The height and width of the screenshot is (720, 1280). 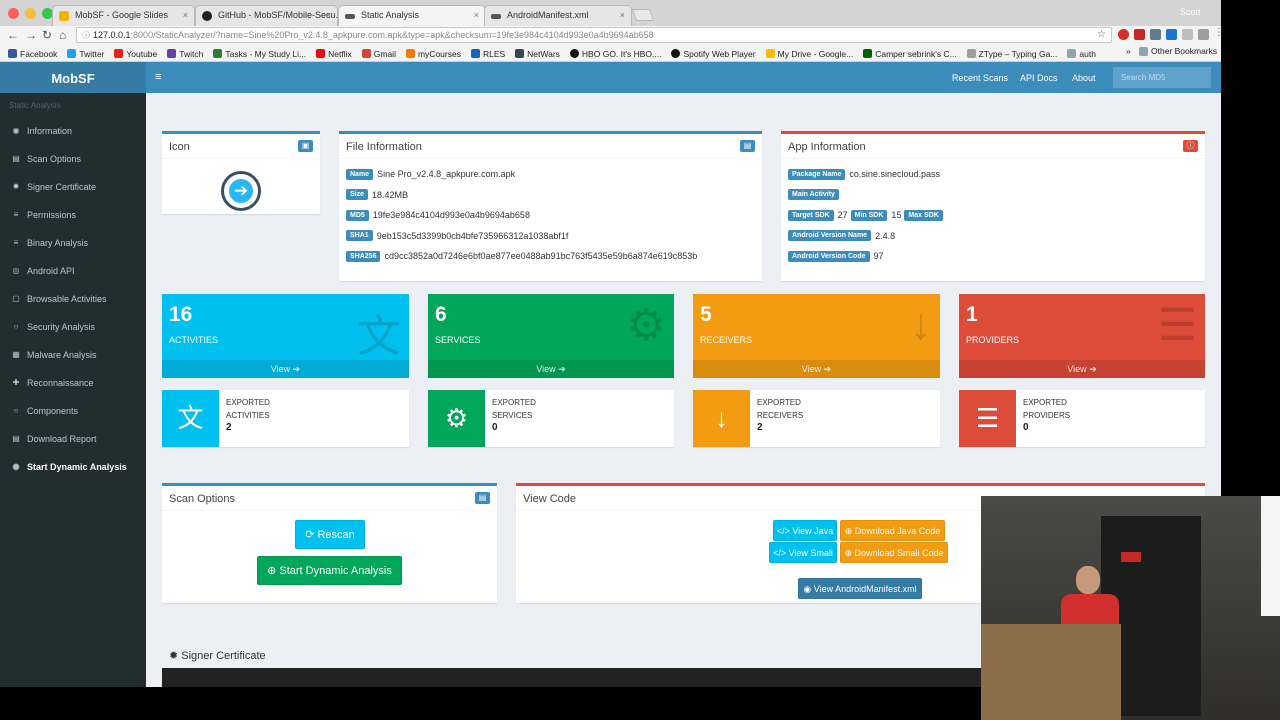 What do you see at coordinates (495, 427) in the screenshot?
I see `exported-services-count: 0` at bounding box center [495, 427].